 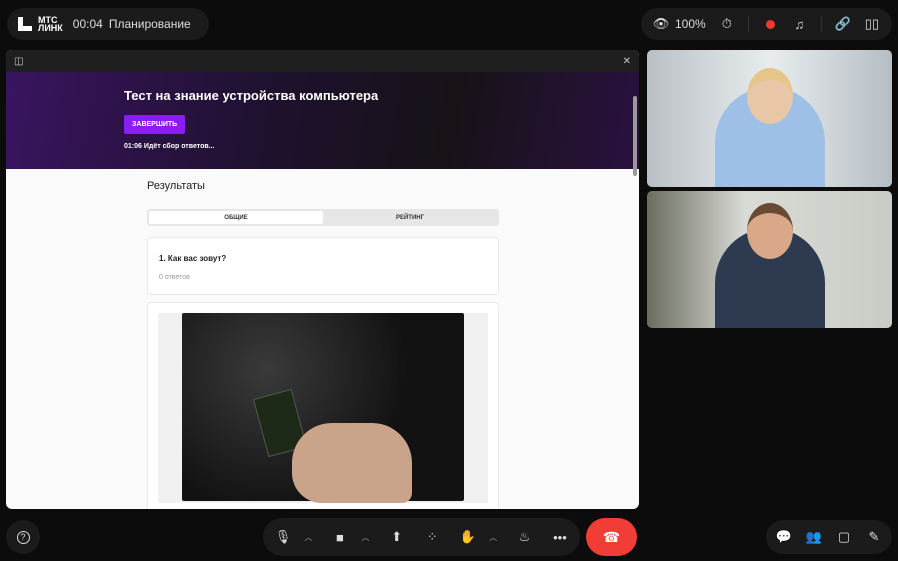 I want to click on more-icon: •••, so click(x=560, y=537).